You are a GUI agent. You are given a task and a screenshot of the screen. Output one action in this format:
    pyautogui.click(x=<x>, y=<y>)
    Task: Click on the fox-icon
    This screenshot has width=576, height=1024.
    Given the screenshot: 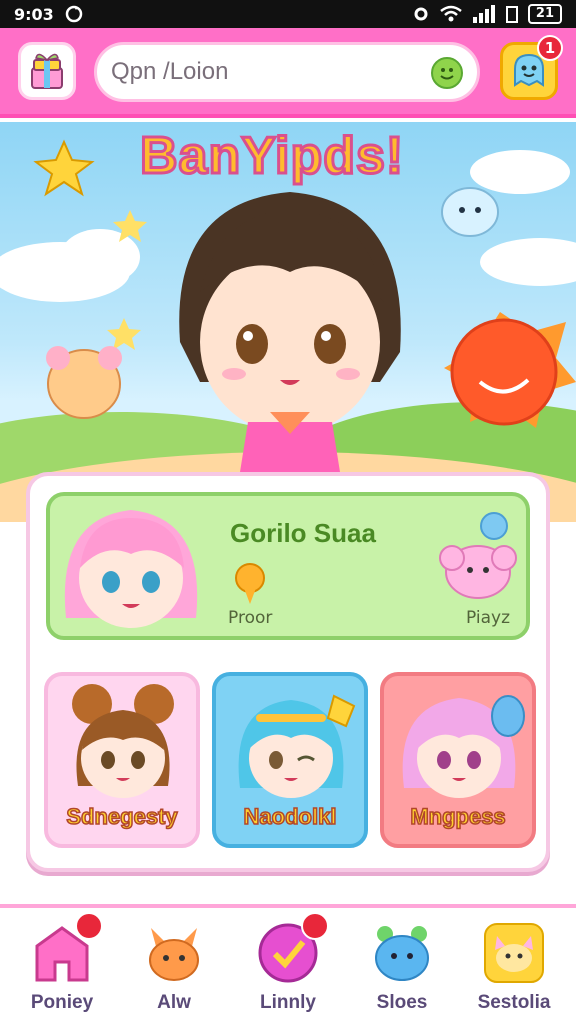 What is the action you would take?
    pyautogui.click(x=174, y=954)
    